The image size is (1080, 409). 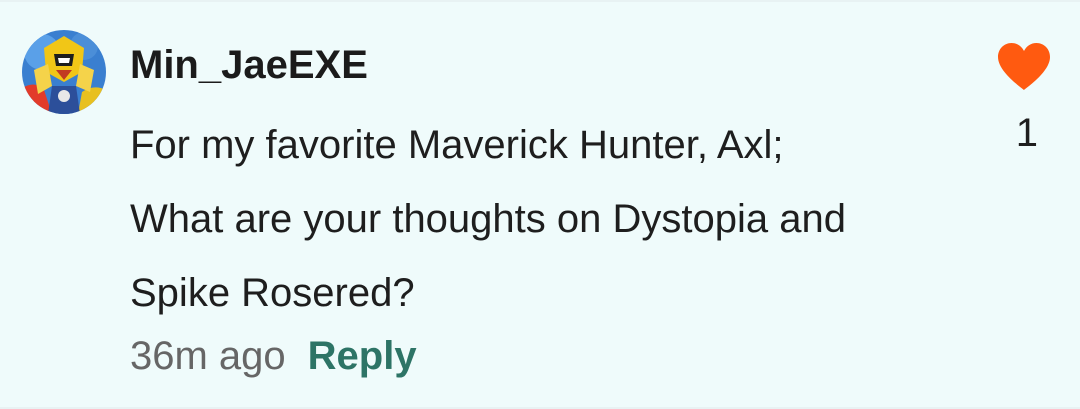 I want to click on comment-line: What are your thoughts on Dystopia and, so click(x=488, y=219).